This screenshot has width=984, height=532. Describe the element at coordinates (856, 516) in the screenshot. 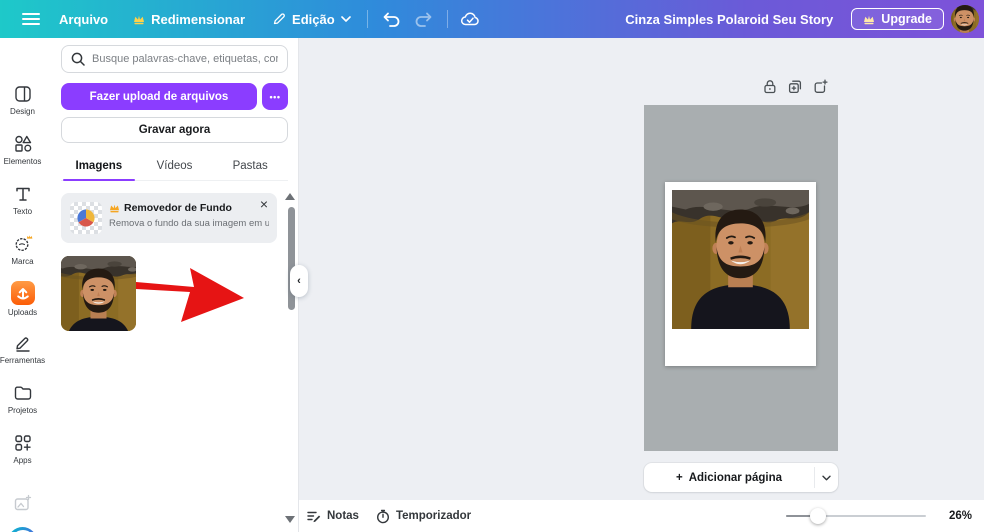

I see `zoom-slider` at that location.